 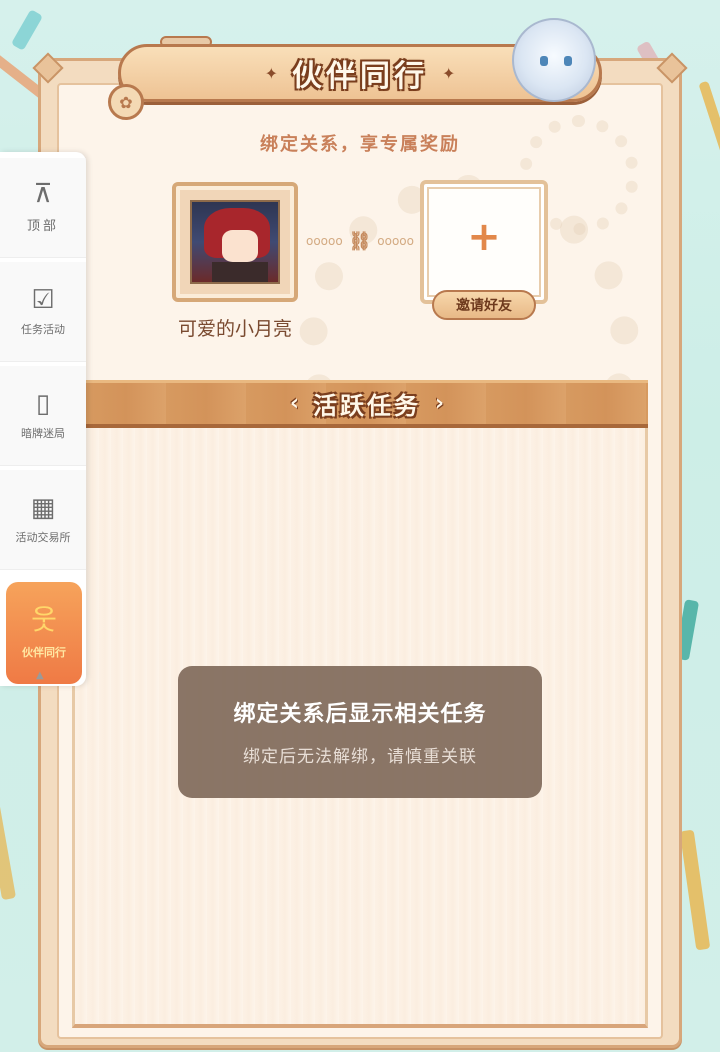 I want to click on partners-icon: 웃, so click(x=44, y=619).